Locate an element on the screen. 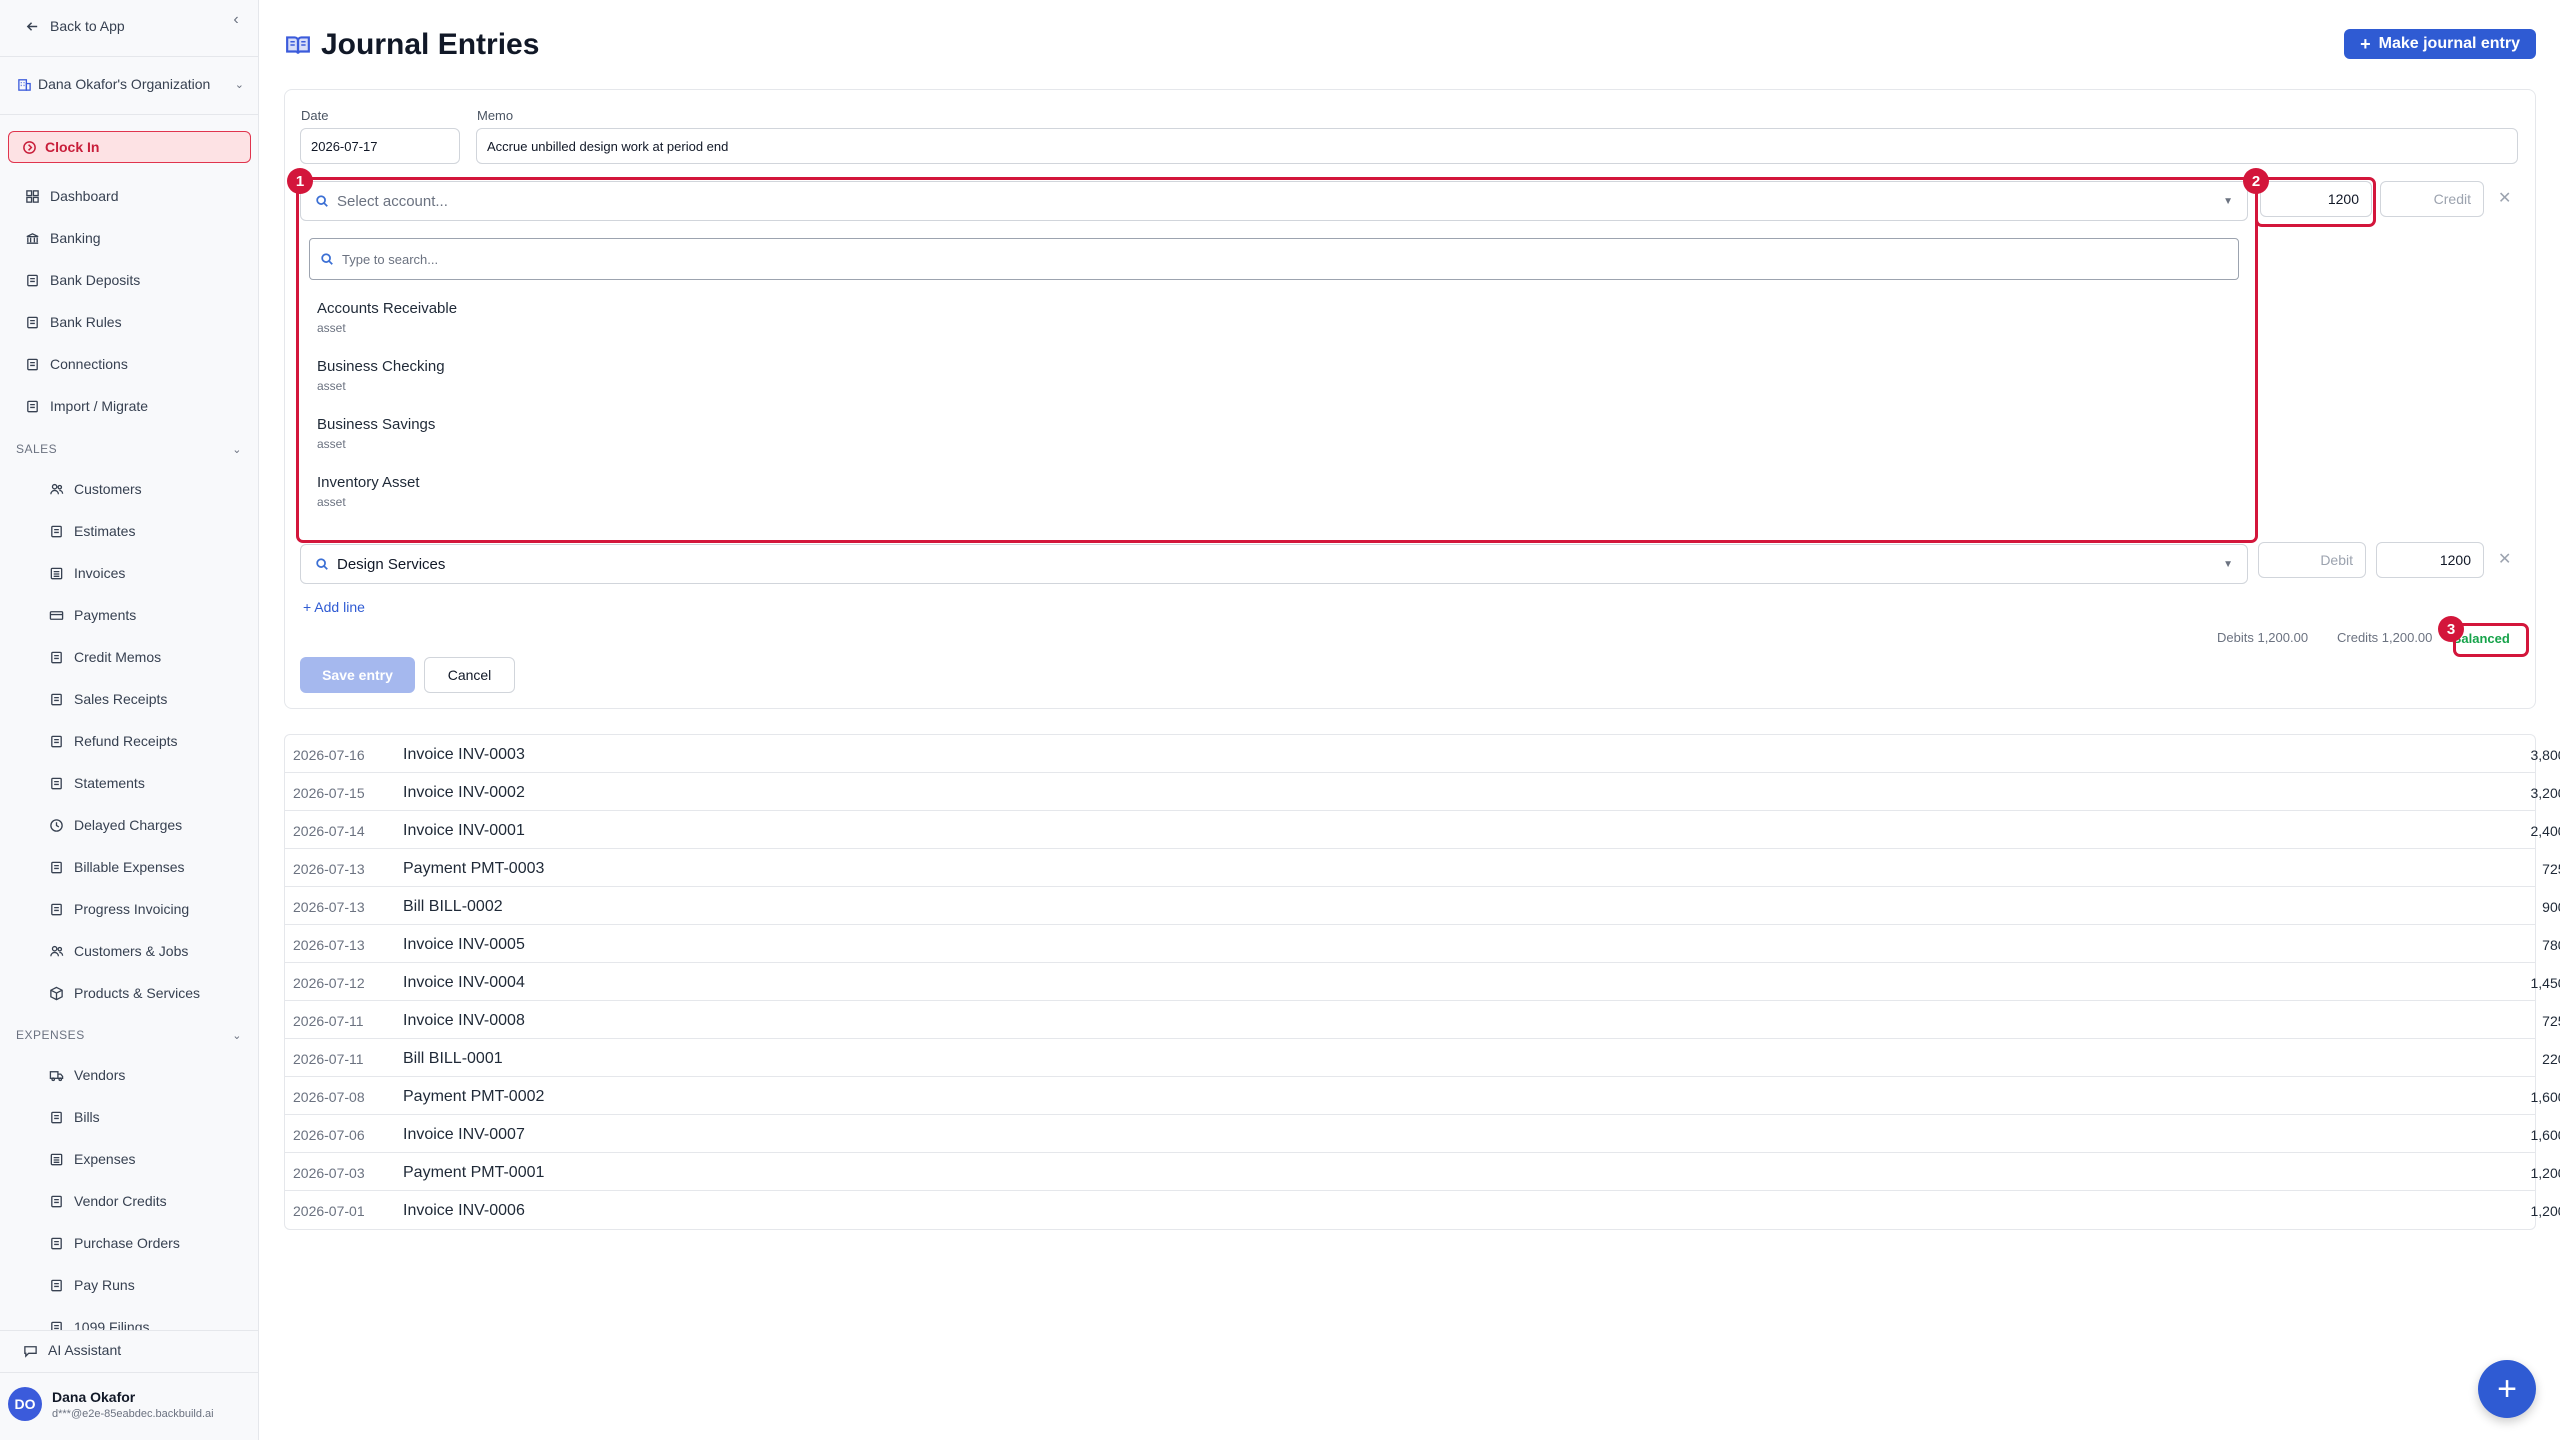  add-line-button: + Add line is located at coordinates (334, 607).